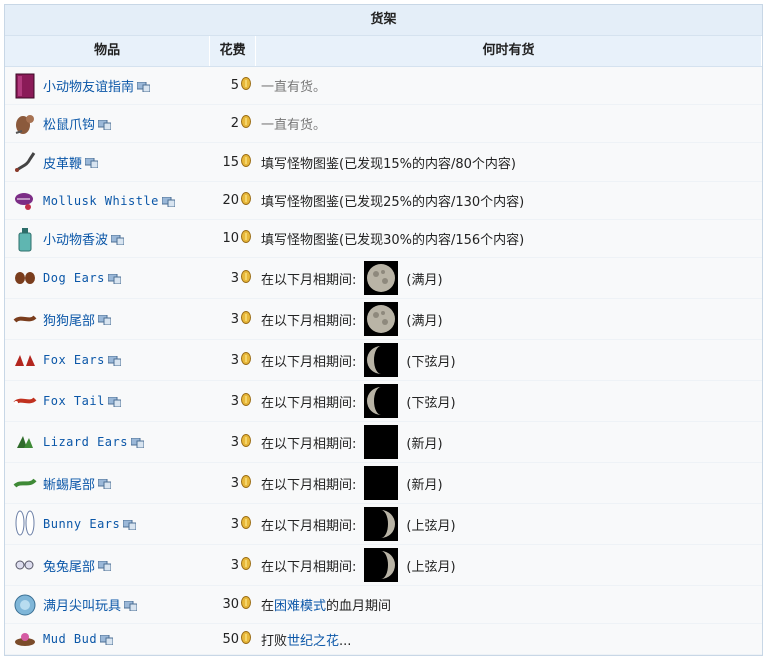  What do you see at coordinates (69, 319) in the screenshot?
I see `item-name-link: 狗狗尾部` at bounding box center [69, 319].